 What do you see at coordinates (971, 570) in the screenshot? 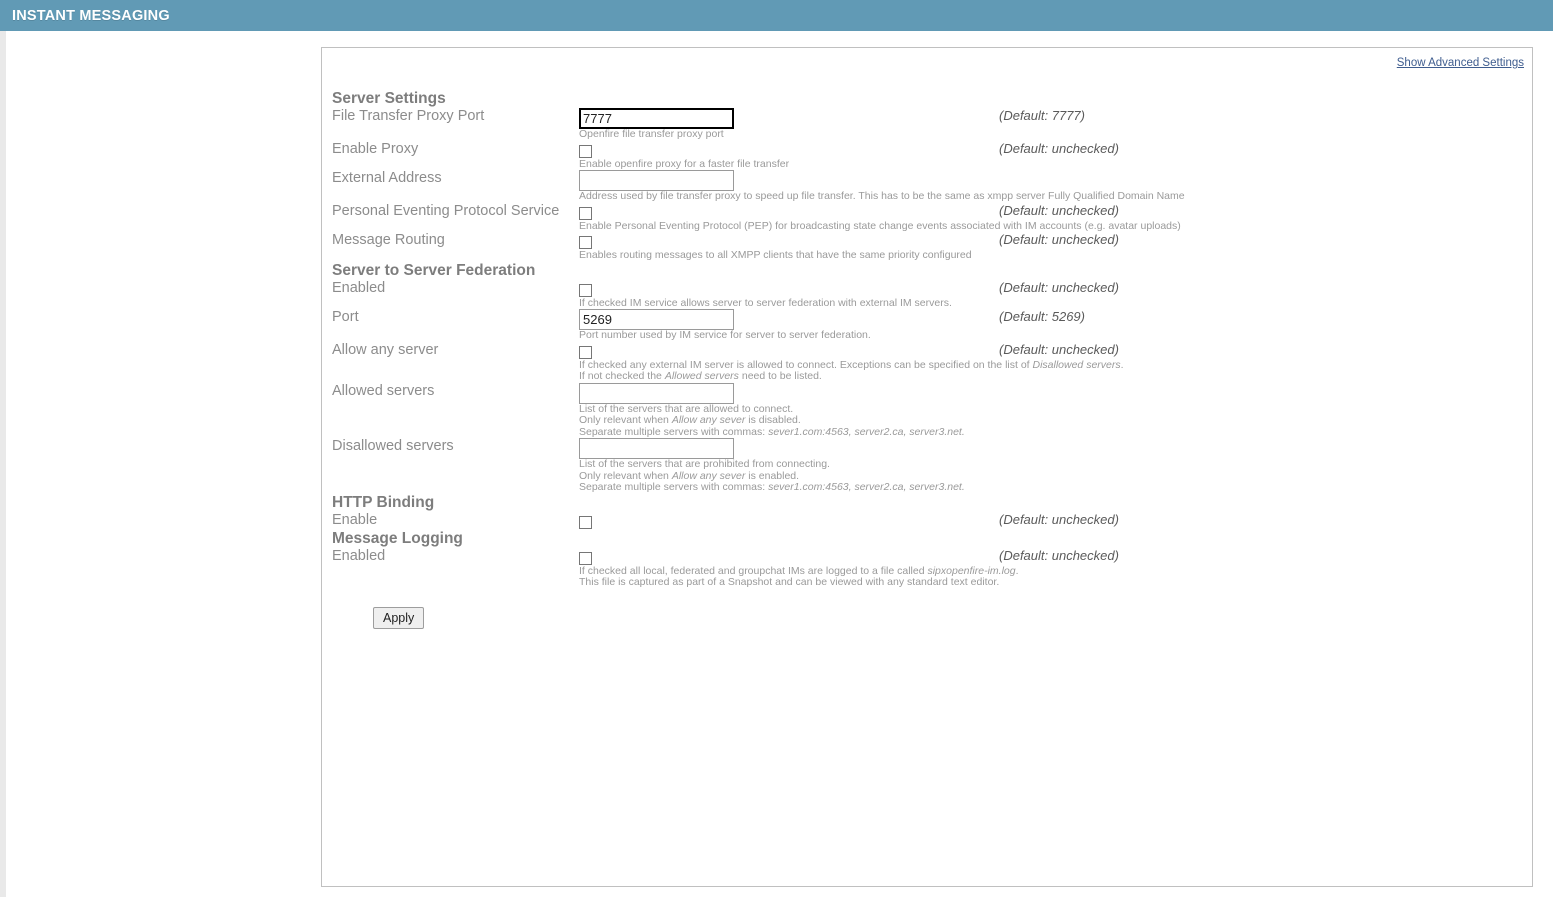
I see `help-text-em: sipxopenfire-im.log` at bounding box center [971, 570].